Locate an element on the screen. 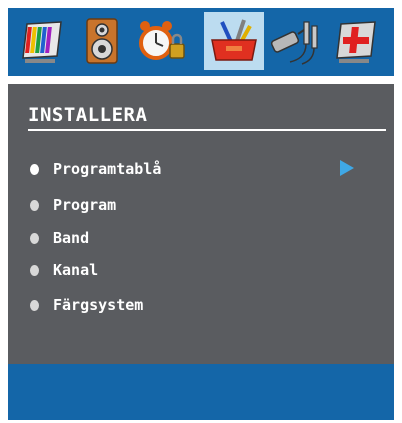 The width and height of the screenshot is (402, 423). toolbox-icon is located at coordinates (234, 40).